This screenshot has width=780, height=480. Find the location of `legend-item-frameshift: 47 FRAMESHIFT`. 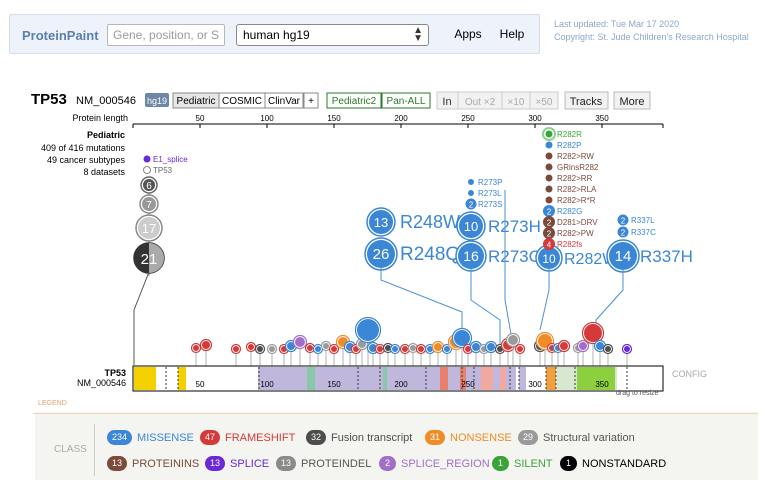

legend-item-frameshift: 47 FRAMESHIFT is located at coordinates (247, 437).